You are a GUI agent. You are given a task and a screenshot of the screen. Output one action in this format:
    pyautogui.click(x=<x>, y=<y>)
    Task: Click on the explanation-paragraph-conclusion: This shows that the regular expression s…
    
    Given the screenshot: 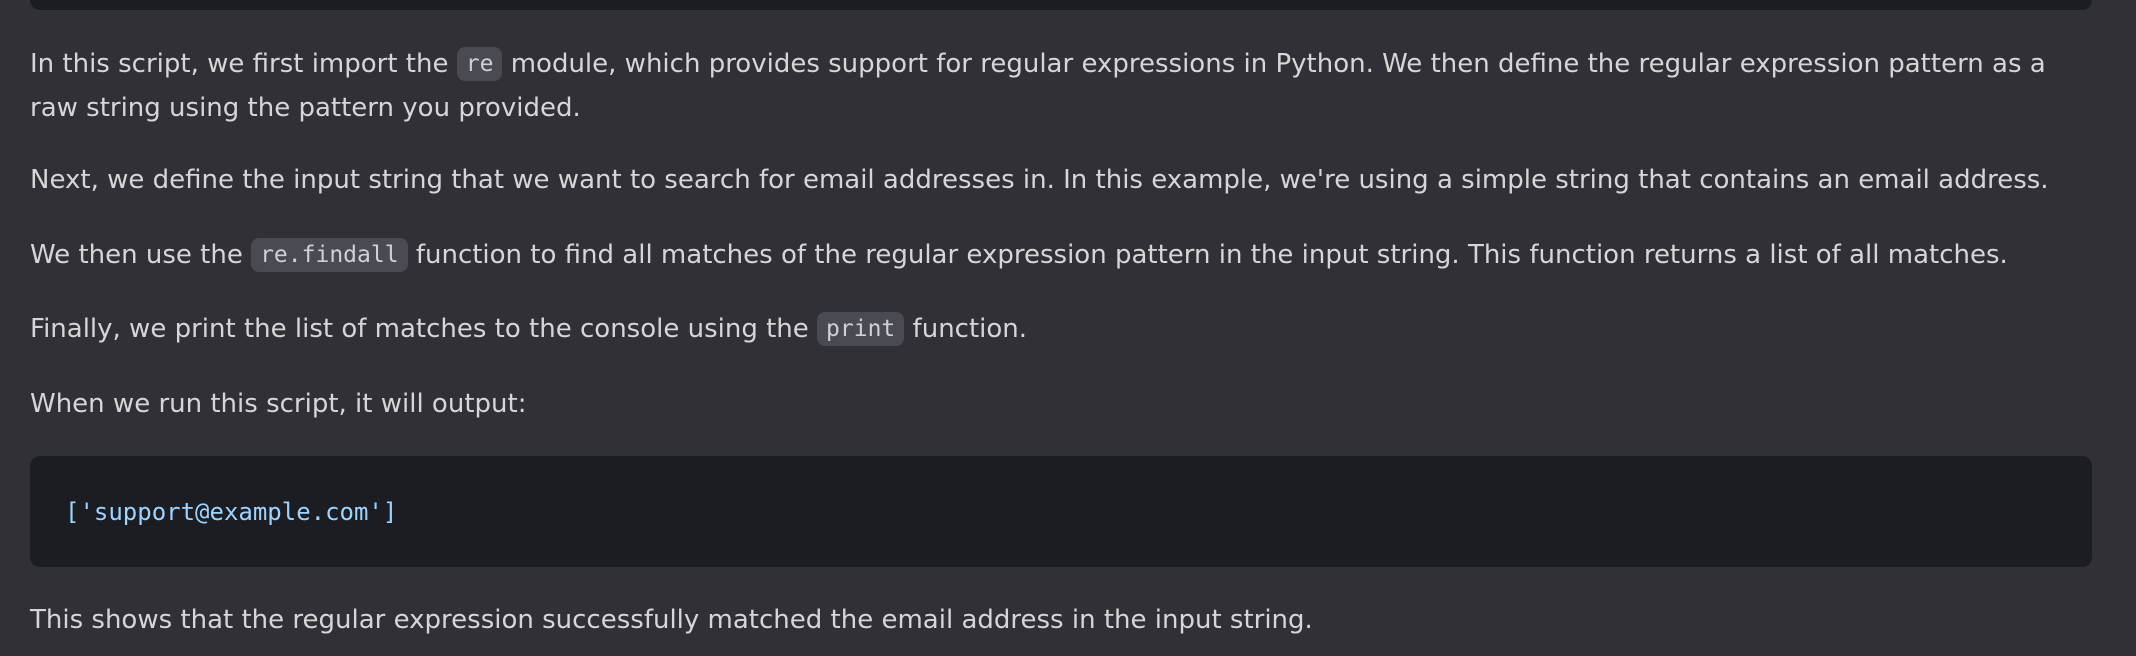 What is the action you would take?
    pyautogui.click(x=1062, y=620)
    